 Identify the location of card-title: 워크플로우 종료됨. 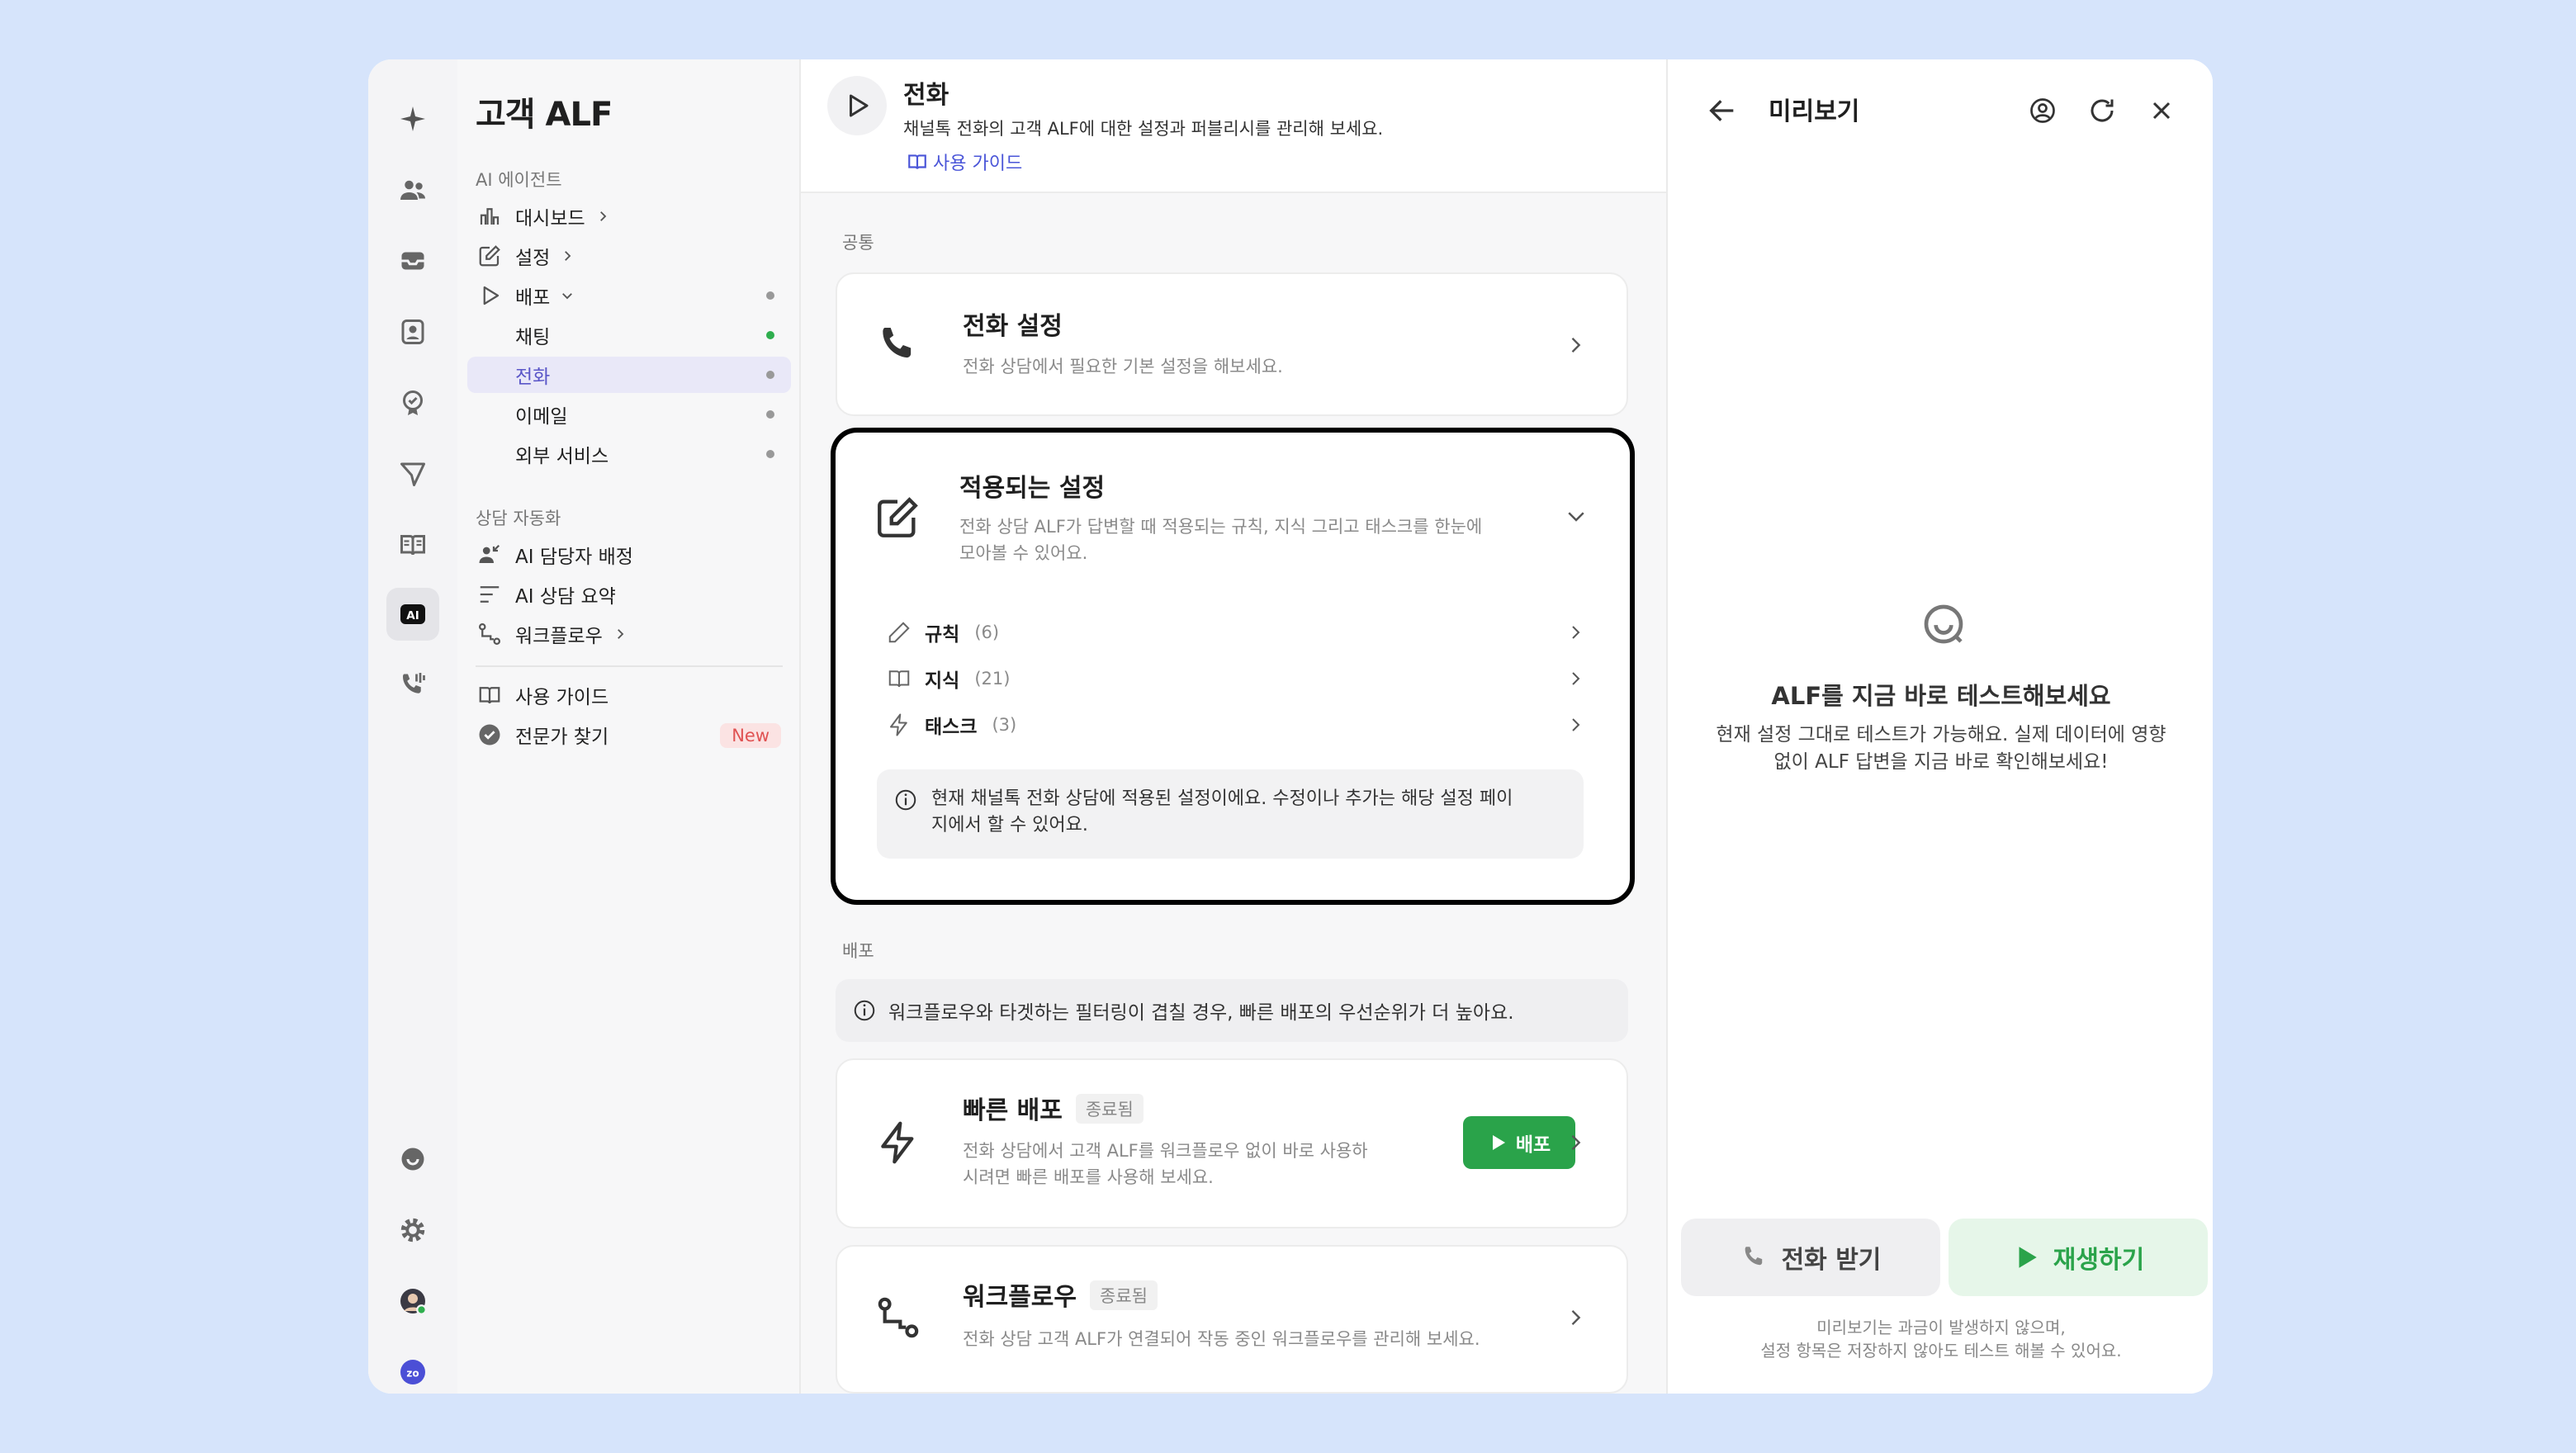
(1060, 1294).